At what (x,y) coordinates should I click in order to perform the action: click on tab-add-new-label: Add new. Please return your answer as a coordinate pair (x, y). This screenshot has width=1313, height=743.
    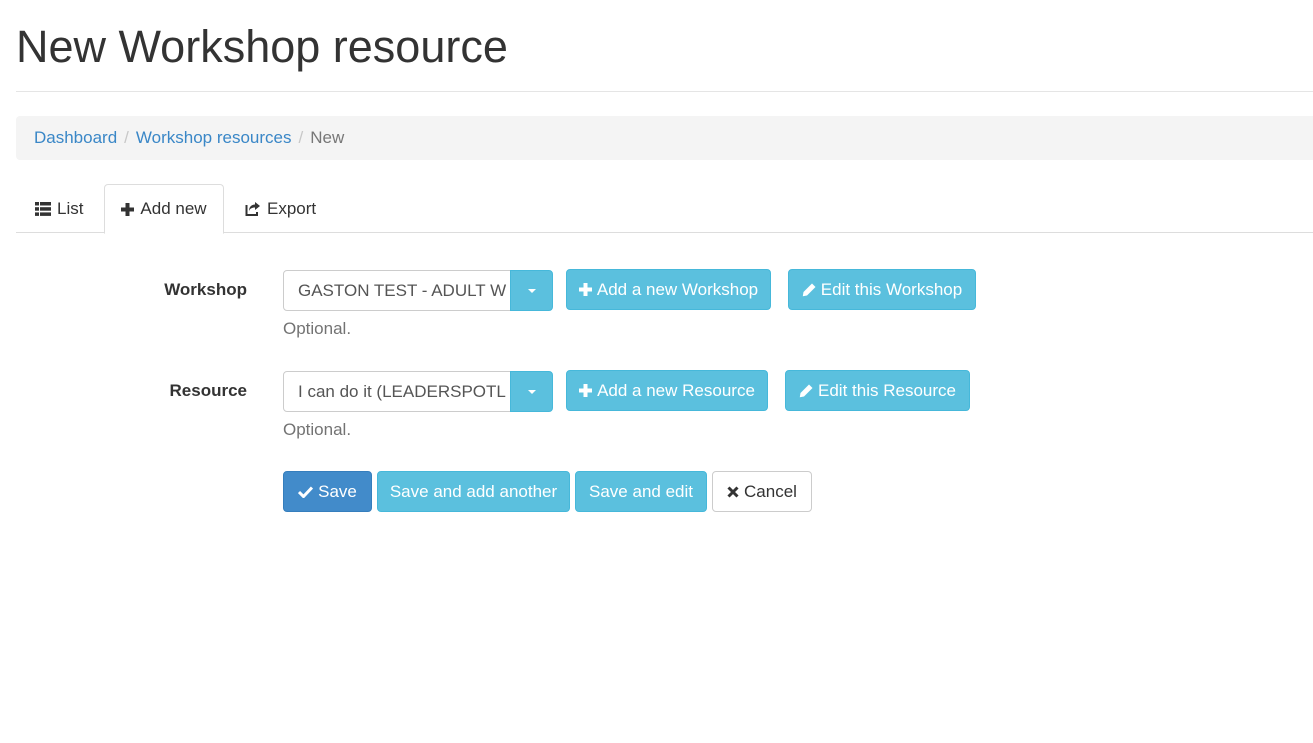
    Looking at the image, I should click on (173, 208).